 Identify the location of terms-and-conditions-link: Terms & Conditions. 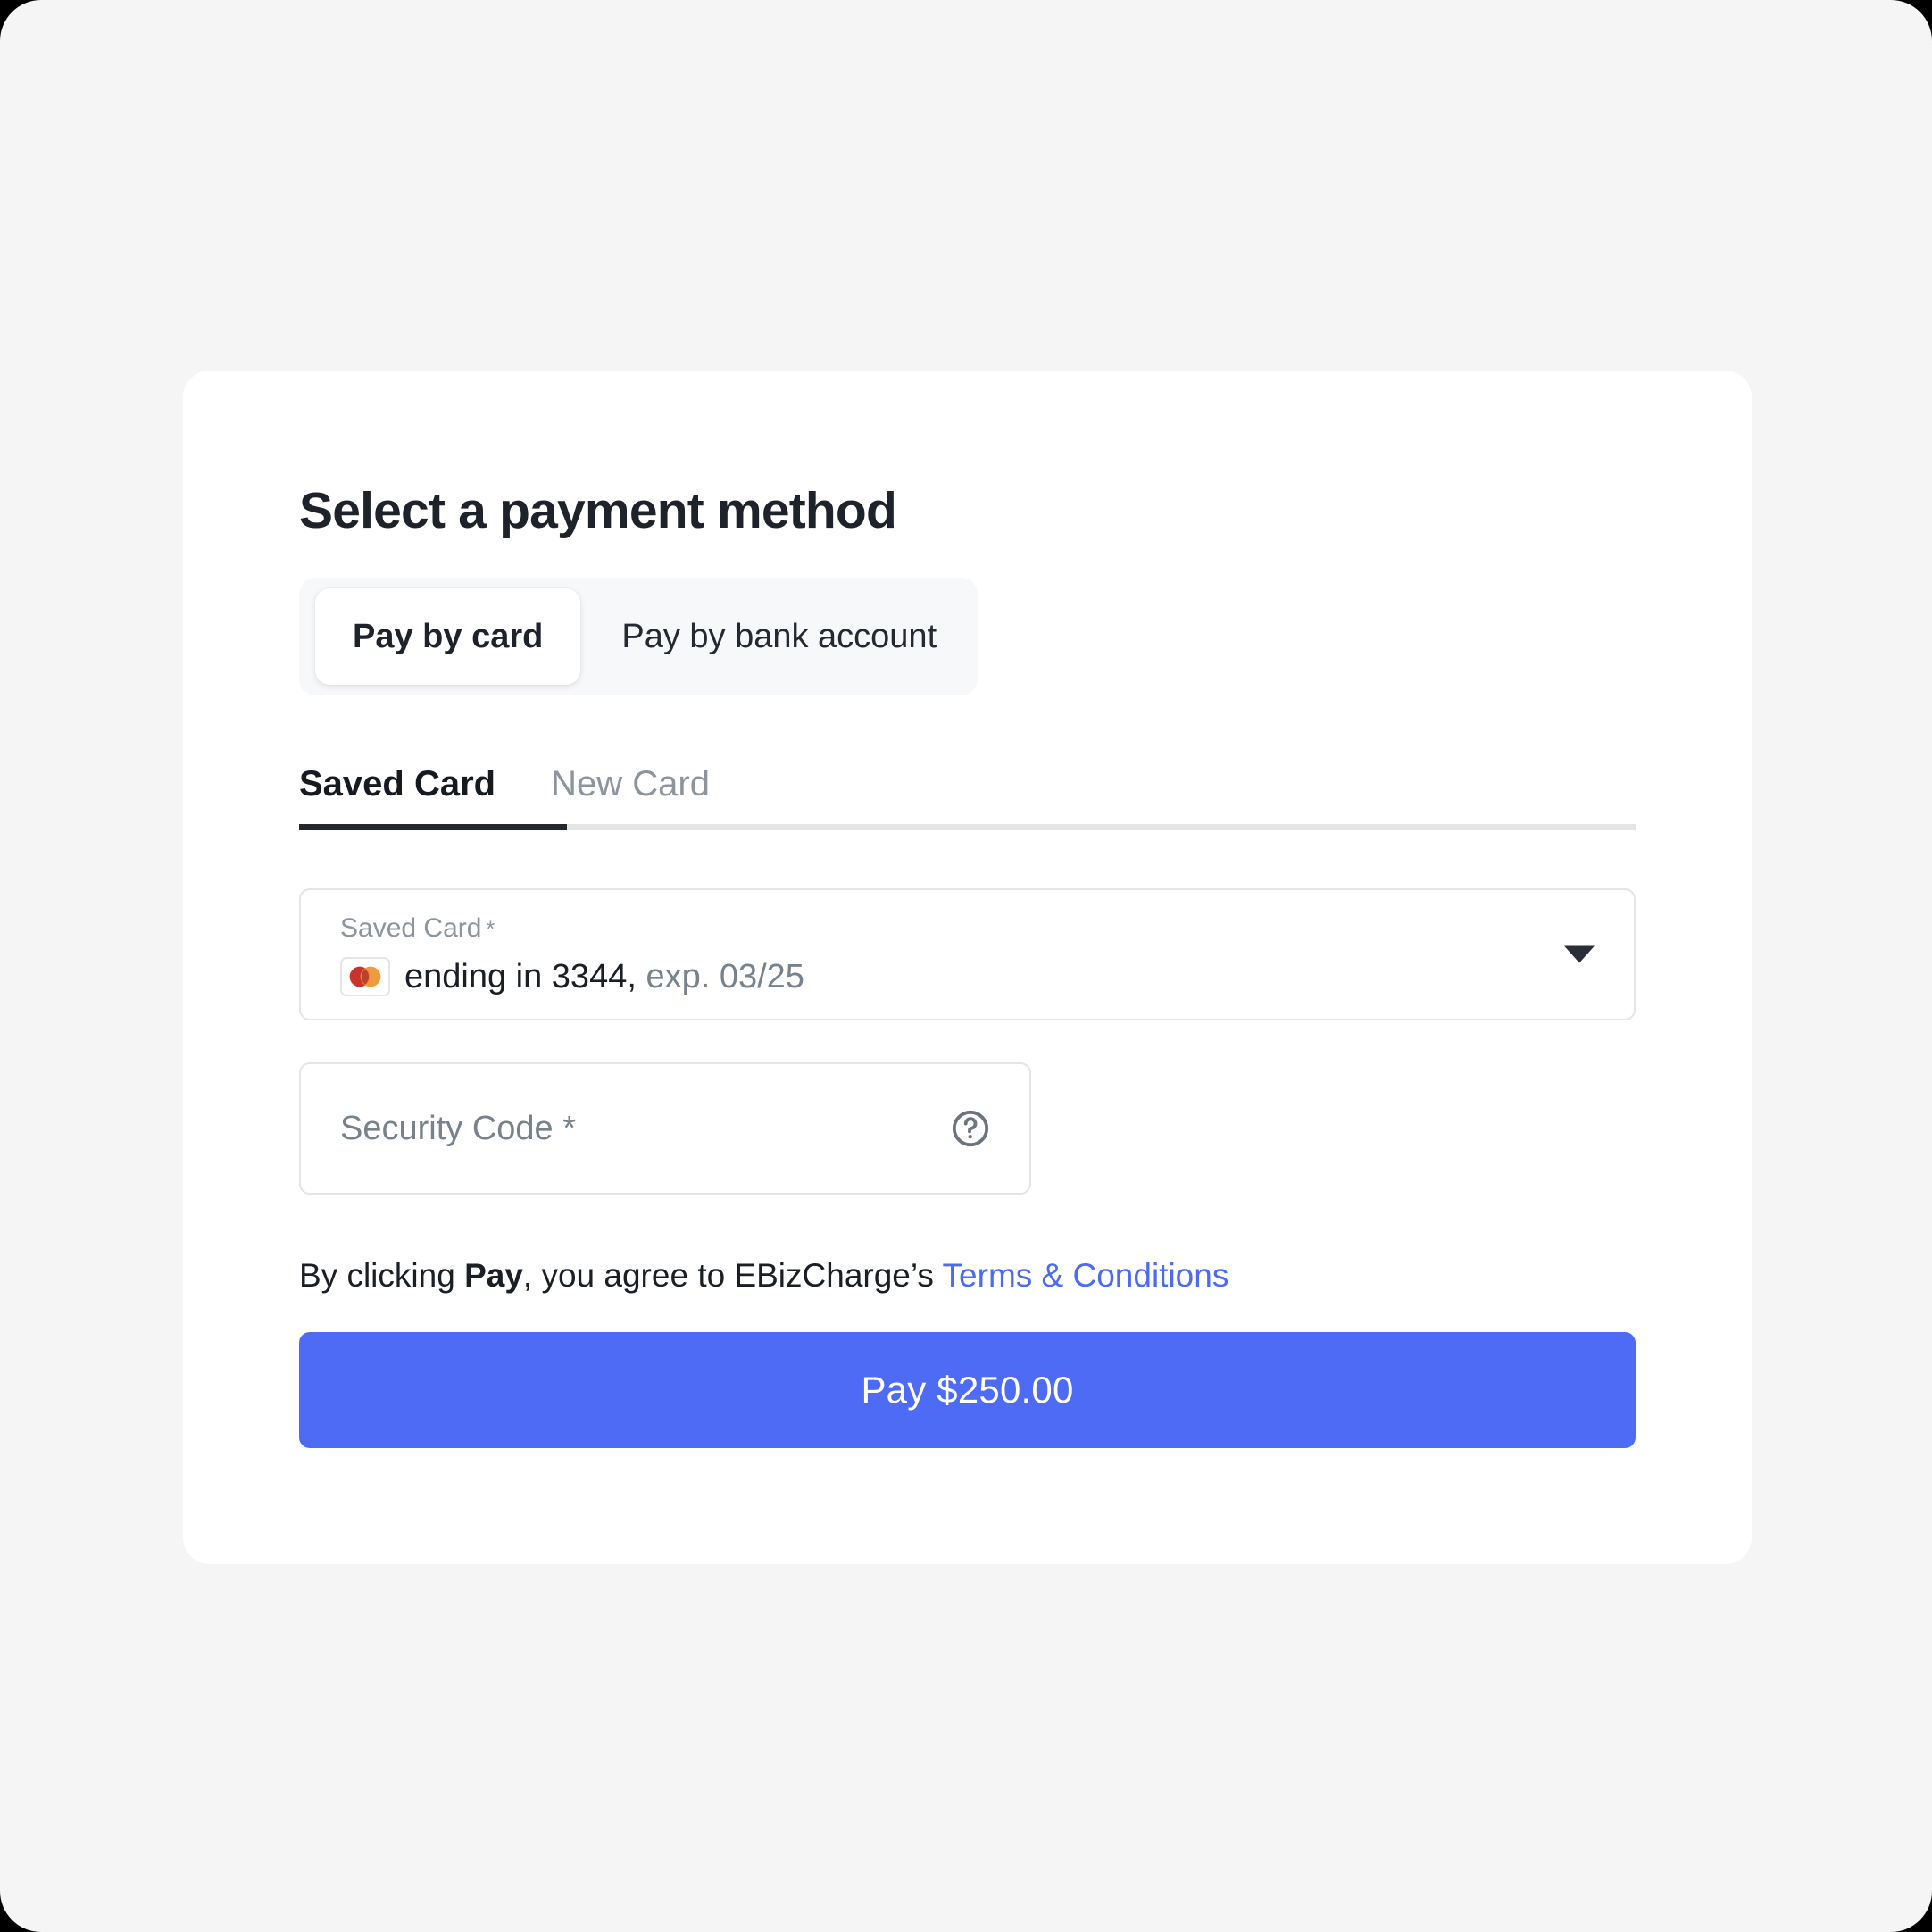
(1086, 1275).